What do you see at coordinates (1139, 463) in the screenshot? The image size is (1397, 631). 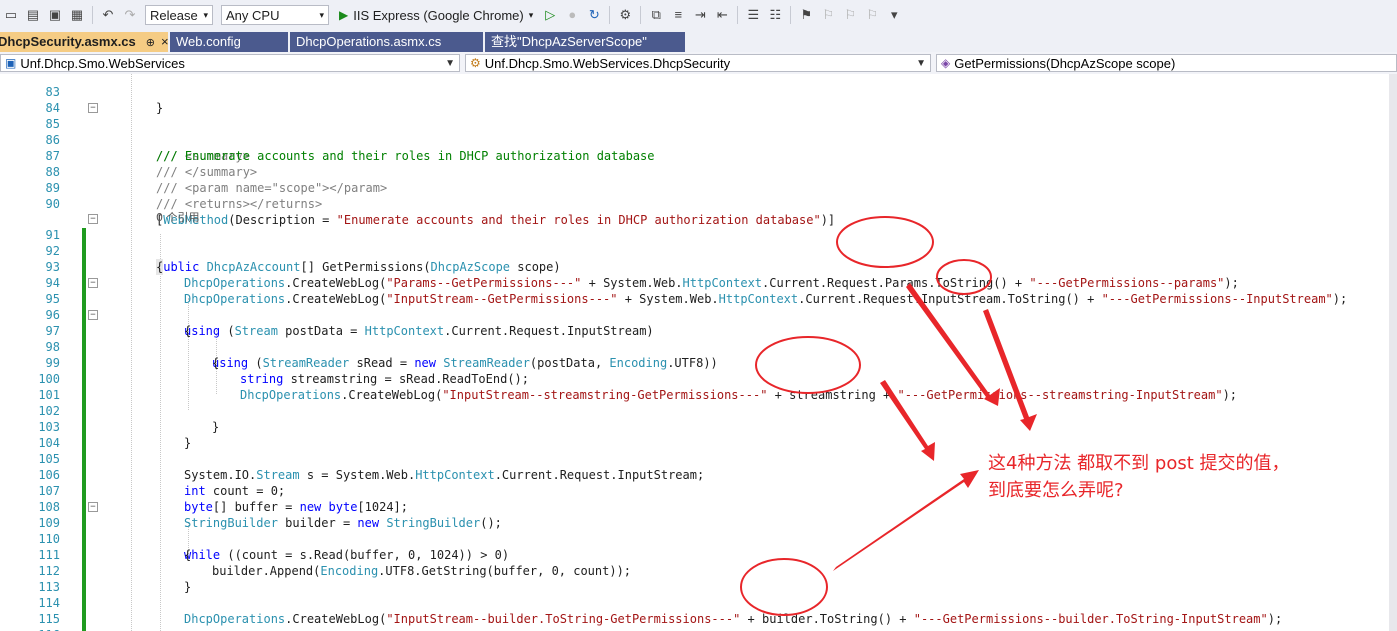 I see `annotation-line-1: 这4种方法 都取不到 post 提交的值，` at bounding box center [1139, 463].